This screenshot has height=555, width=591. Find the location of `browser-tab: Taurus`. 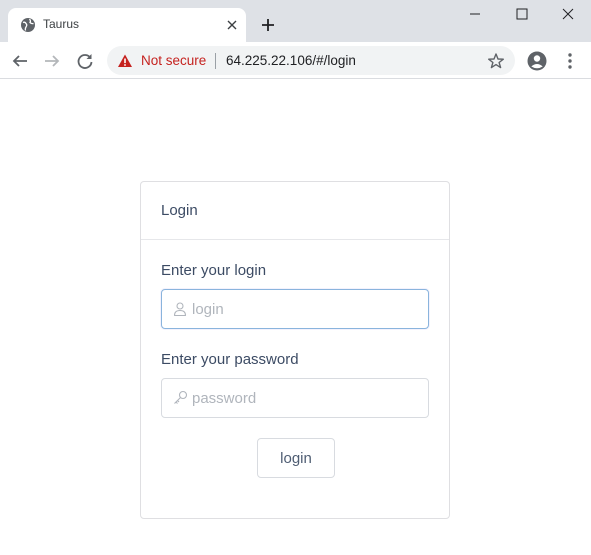

browser-tab: Taurus is located at coordinates (127, 25).